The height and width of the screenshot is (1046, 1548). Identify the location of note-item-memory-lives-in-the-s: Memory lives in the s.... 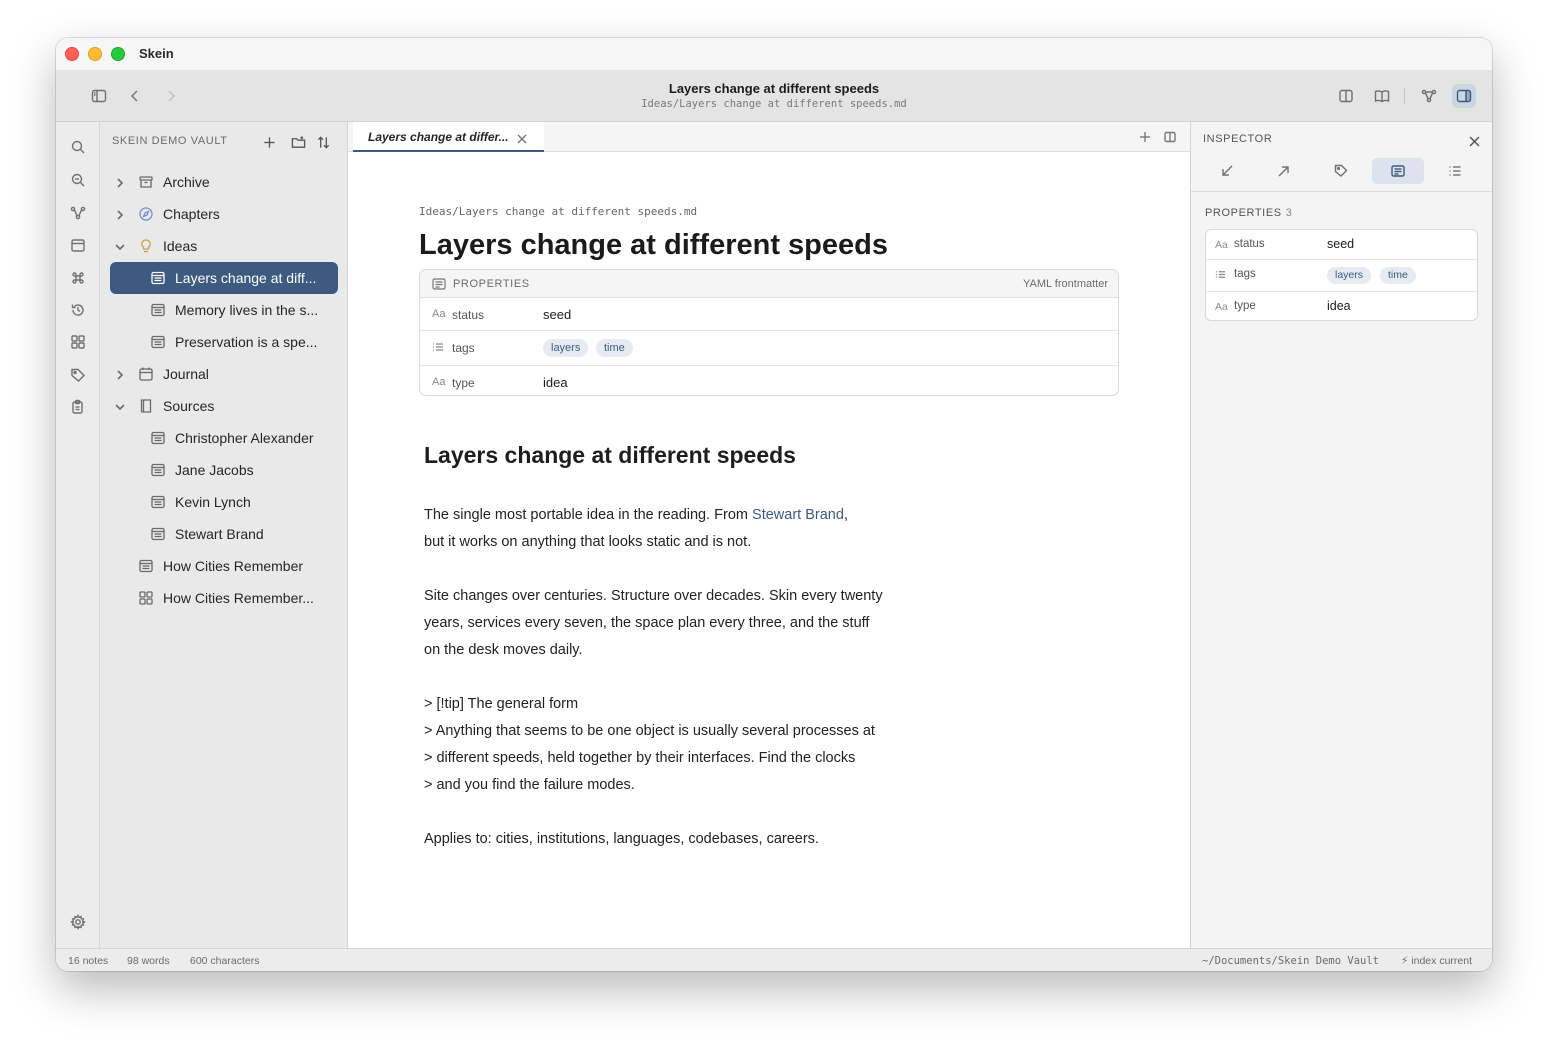
(224, 310).